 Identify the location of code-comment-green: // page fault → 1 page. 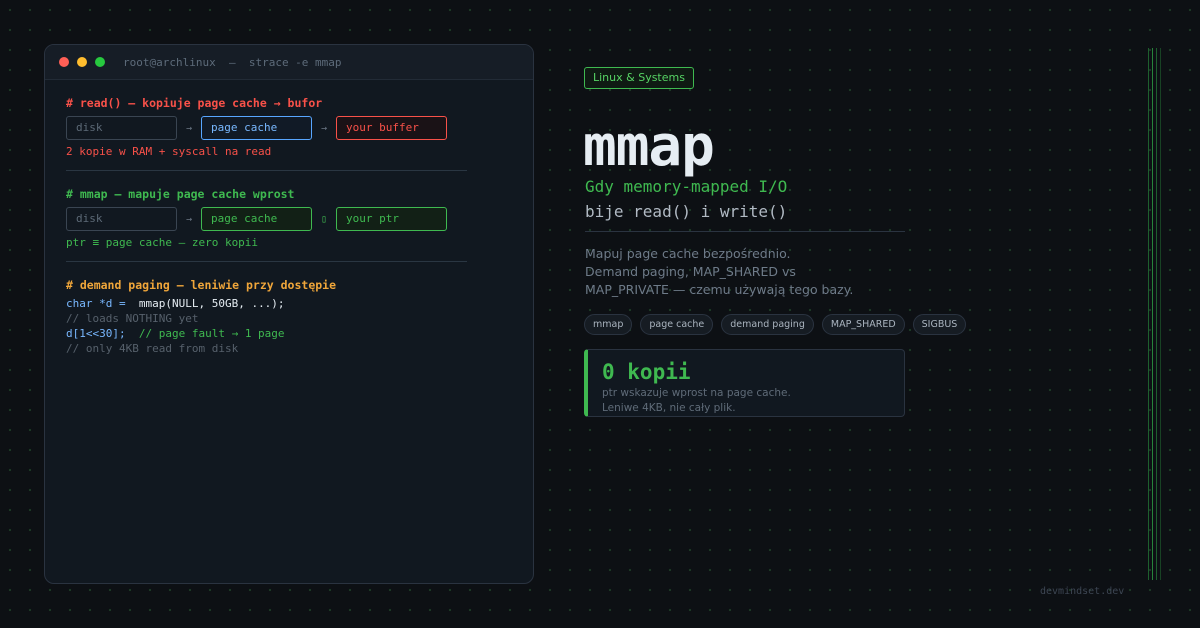
(205, 333).